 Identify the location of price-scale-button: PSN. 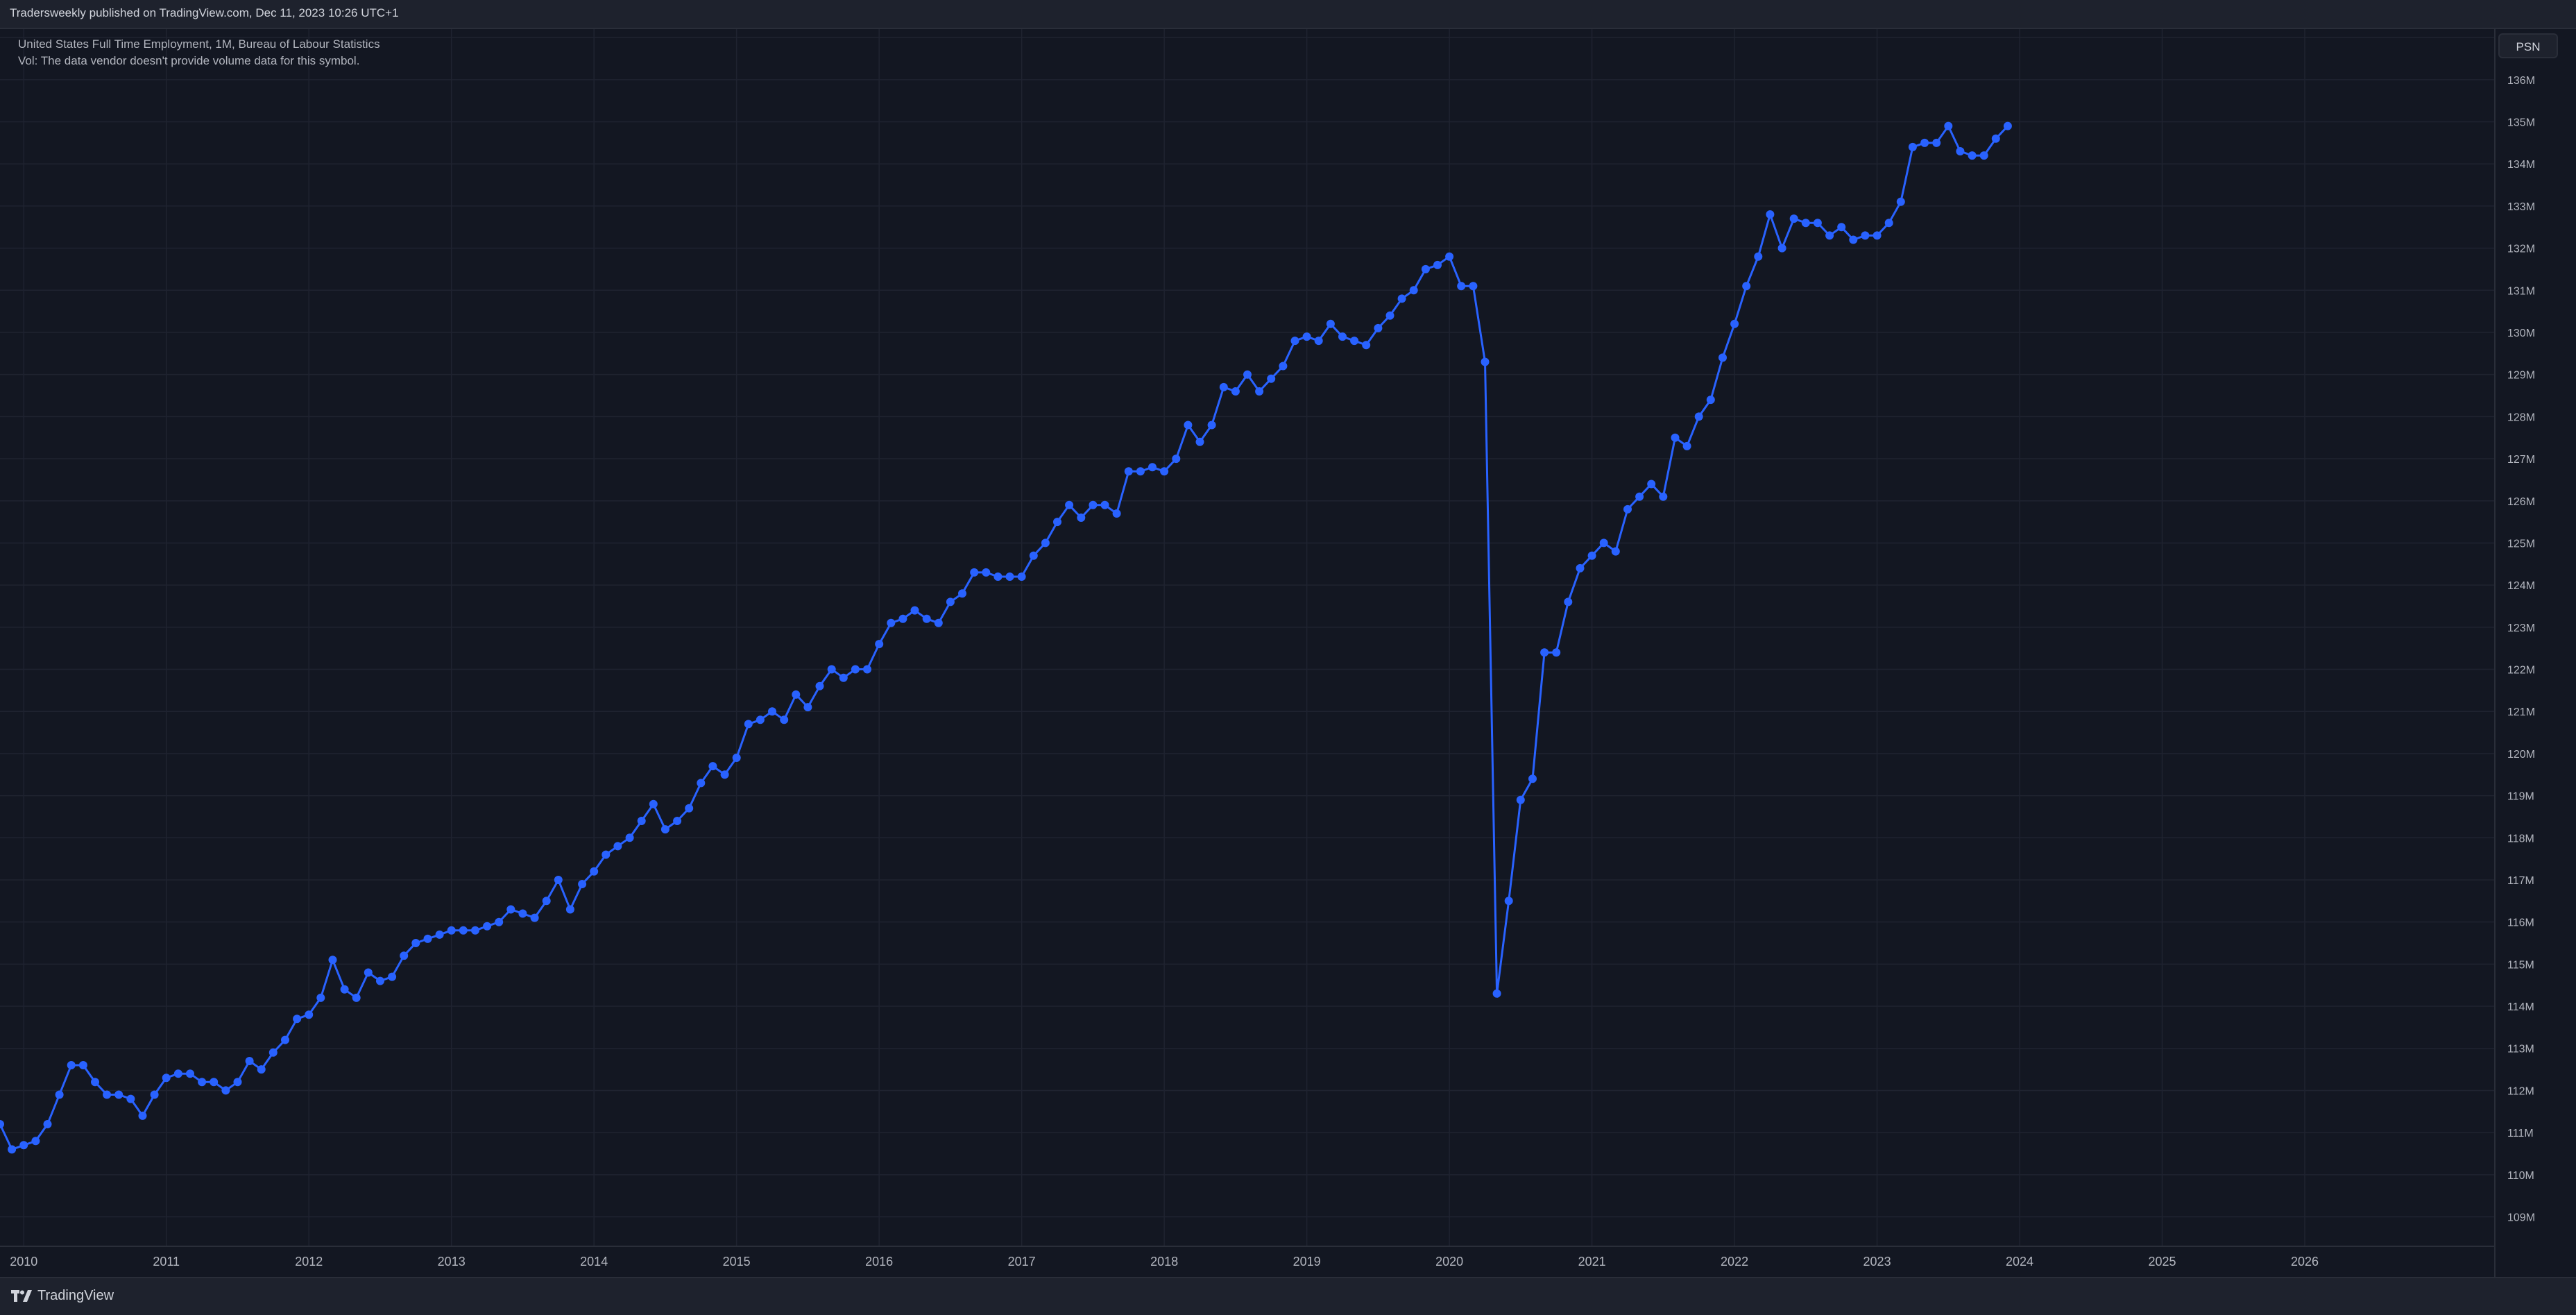
(2528, 45).